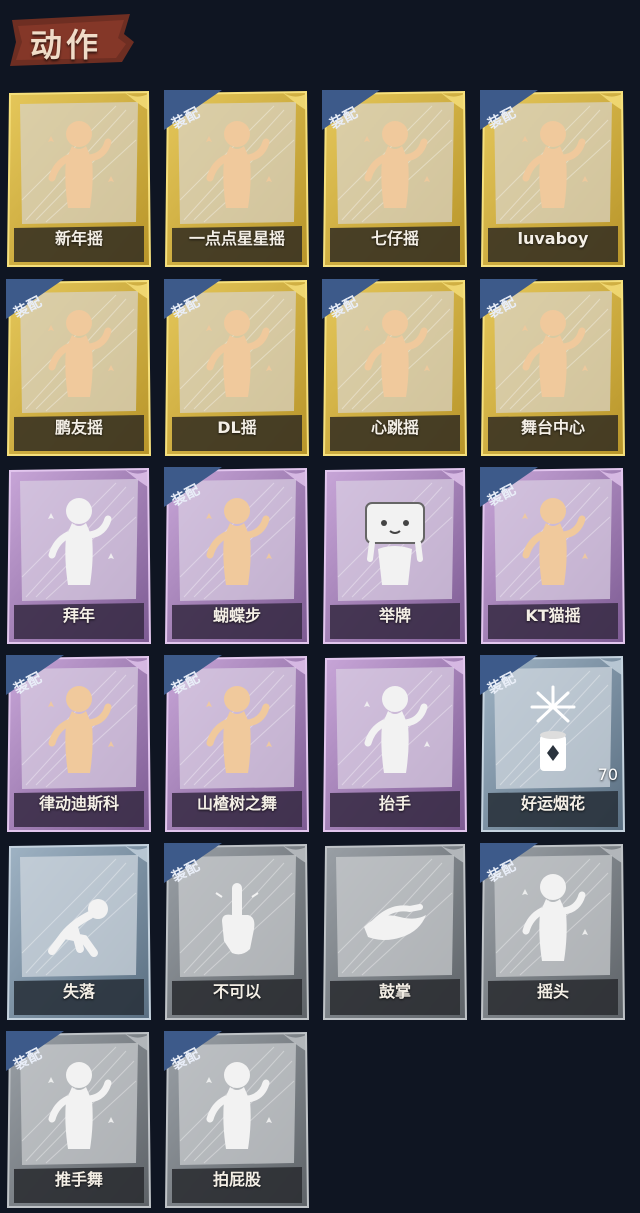  Describe the element at coordinates (553, 744) in the screenshot. I see `action-card: 装配 70 好运烟花` at that location.